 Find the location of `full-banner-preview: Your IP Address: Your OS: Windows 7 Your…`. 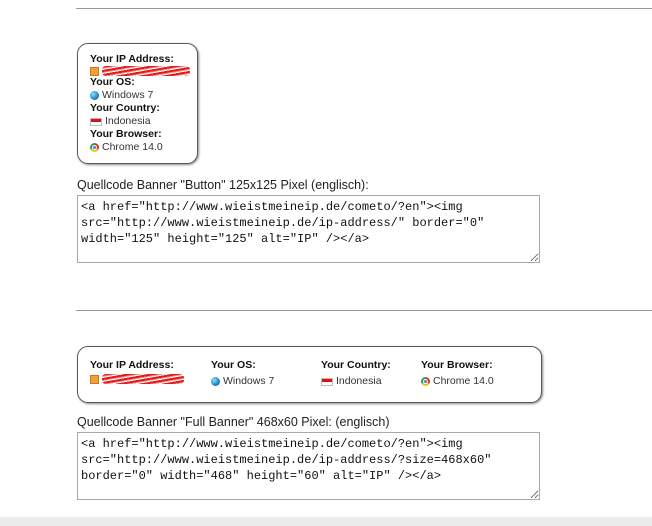

full-banner-preview: Your IP Address: Your OS: Windows 7 Your… is located at coordinates (309, 374).